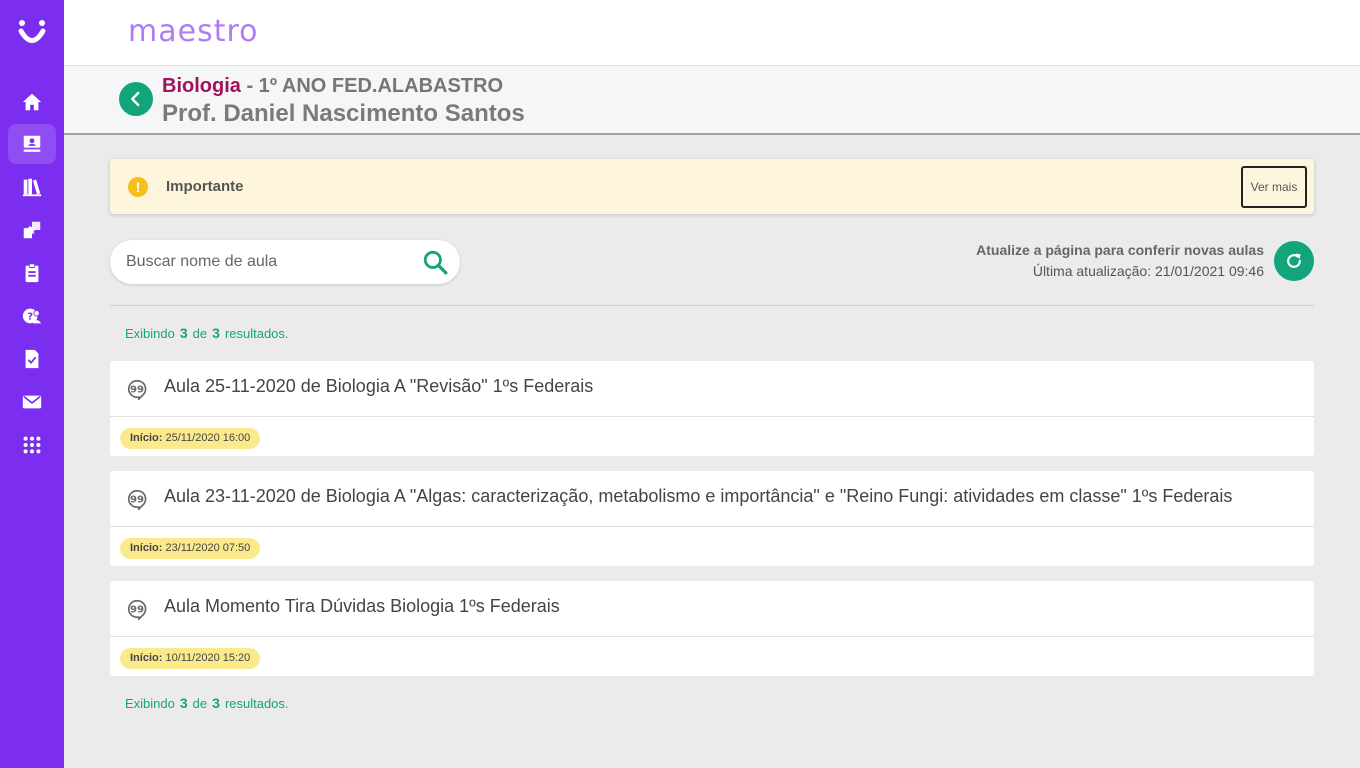 The height and width of the screenshot is (768, 1360). I want to click on sidebar-item-grades, so click(32, 359).